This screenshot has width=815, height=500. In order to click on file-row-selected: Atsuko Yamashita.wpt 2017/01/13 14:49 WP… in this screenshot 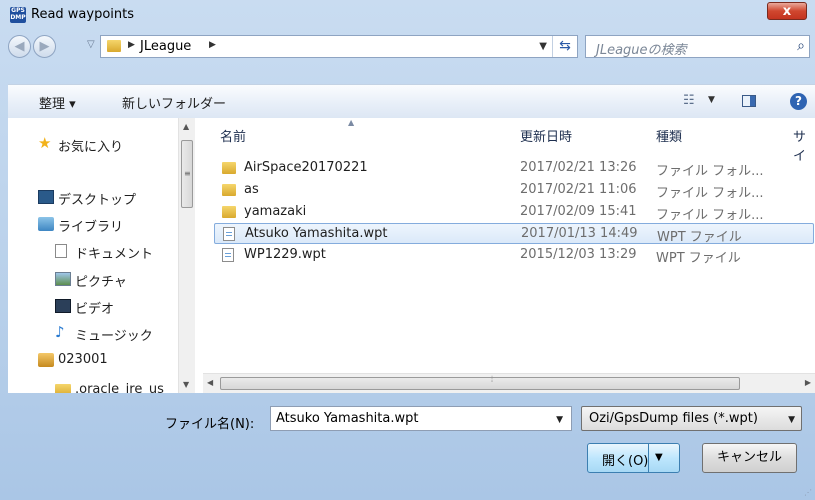, I will do `click(514, 234)`.